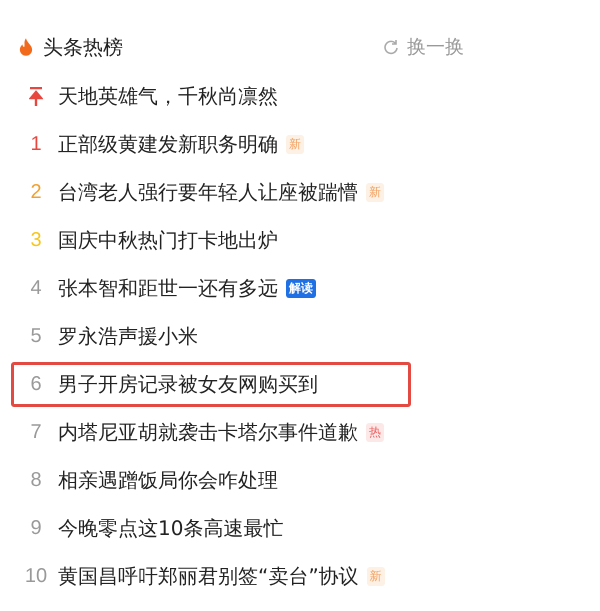 This screenshot has width=600, height=611. What do you see at coordinates (36, 384) in the screenshot?
I see `rank-number: 6` at bounding box center [36, 384].